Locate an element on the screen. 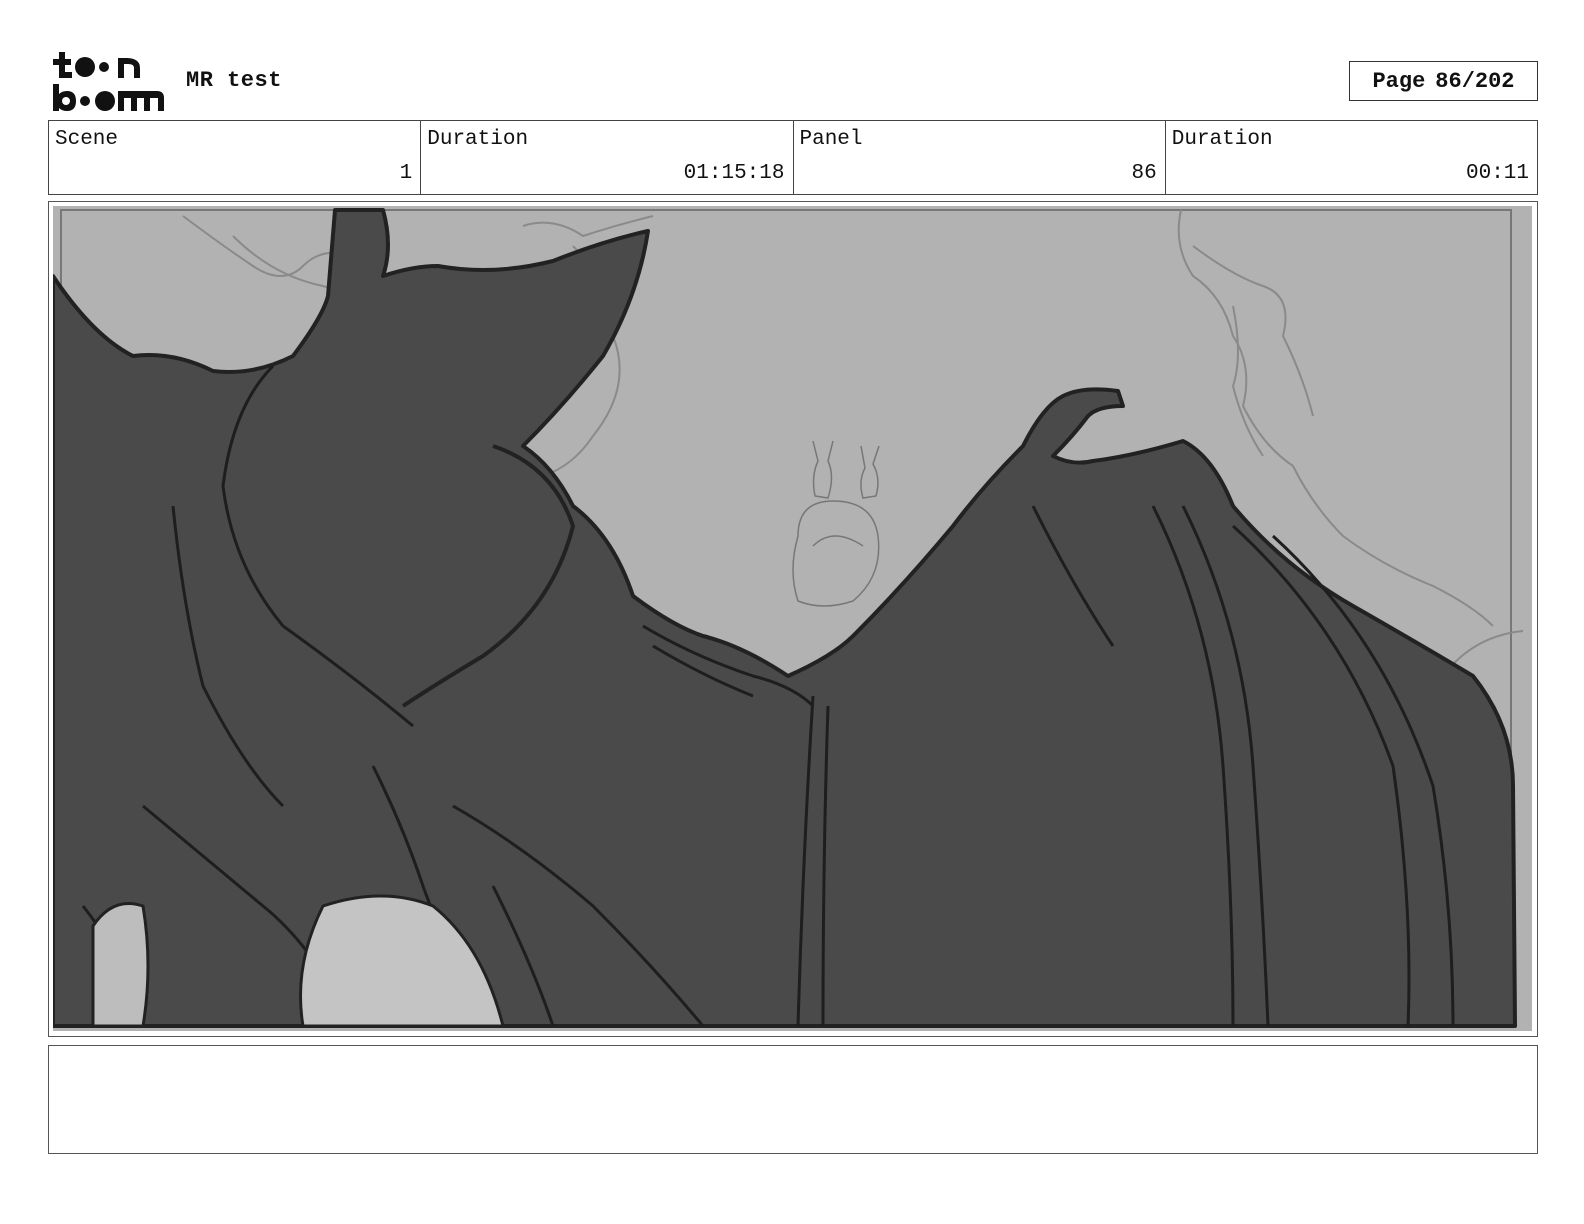 Image resolution: width=1584 pixels, height=1224 pixels. toon-boom-logo is located at coordinates (108, 81).